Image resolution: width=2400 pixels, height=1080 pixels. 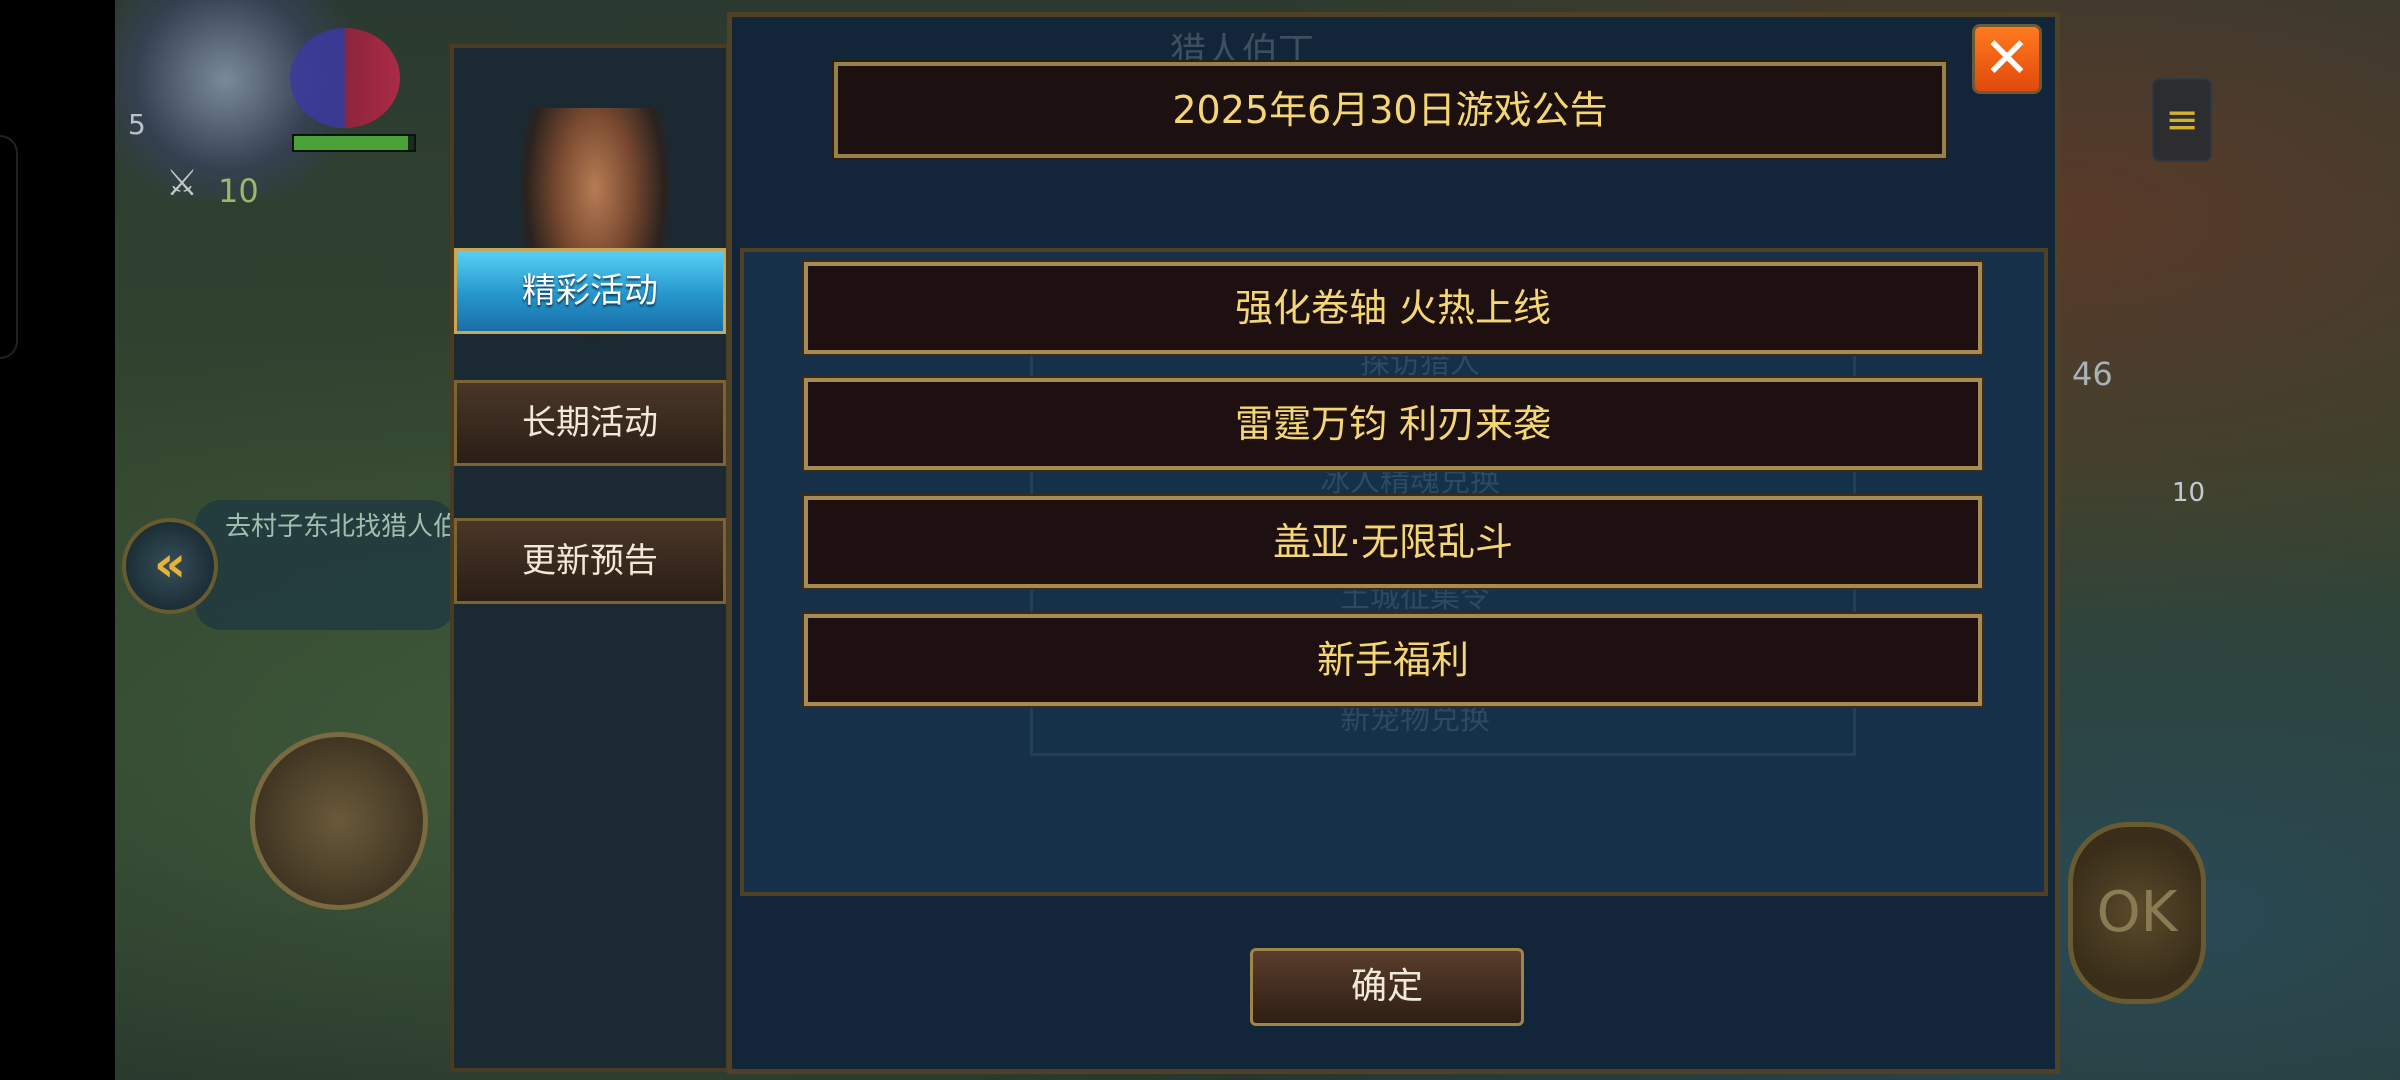 I want to click on announcement-item: 强化卷轴 火热上线, so click(x=1393, y=308).